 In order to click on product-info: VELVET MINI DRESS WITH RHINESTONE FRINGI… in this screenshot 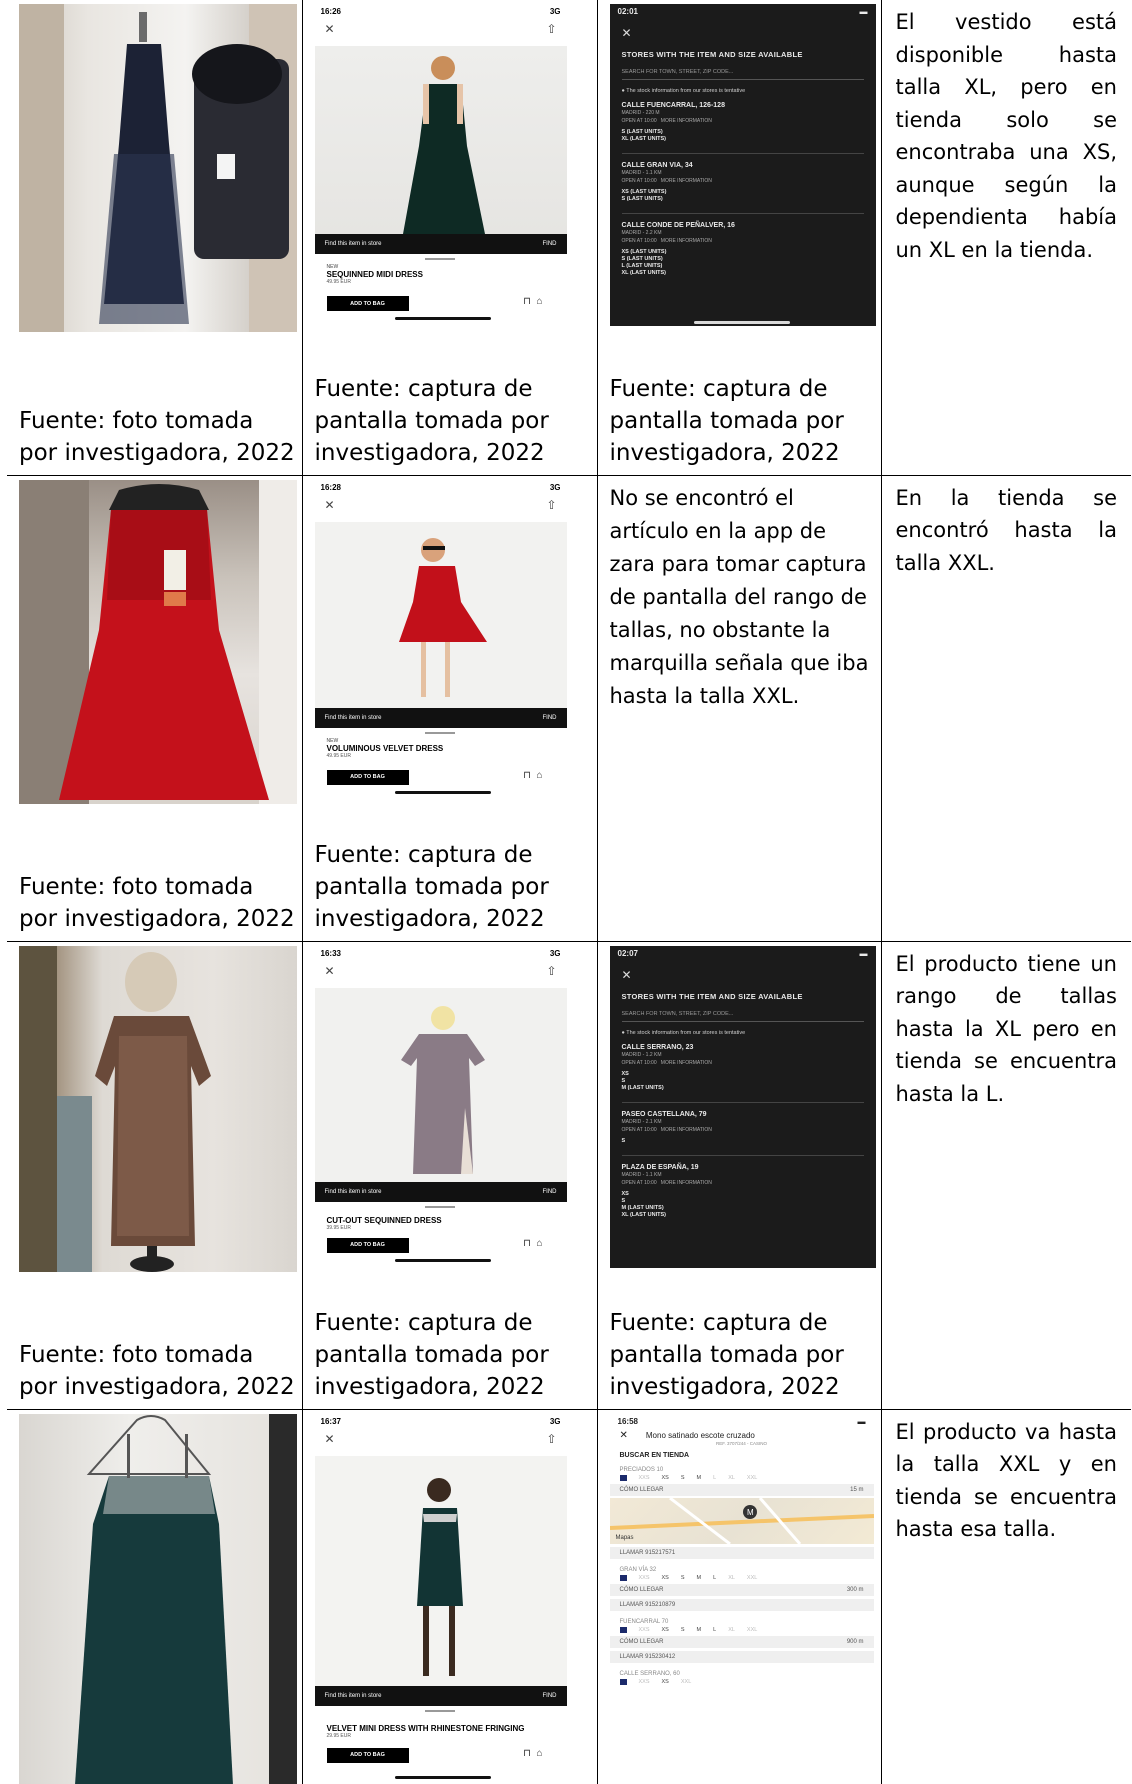, I will do `click(426, 1731)`.